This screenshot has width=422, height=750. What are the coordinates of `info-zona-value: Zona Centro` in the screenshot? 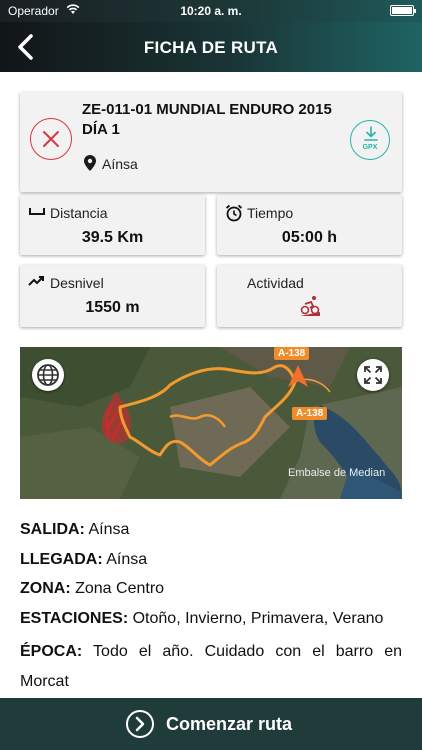 It's located at (120, 588).